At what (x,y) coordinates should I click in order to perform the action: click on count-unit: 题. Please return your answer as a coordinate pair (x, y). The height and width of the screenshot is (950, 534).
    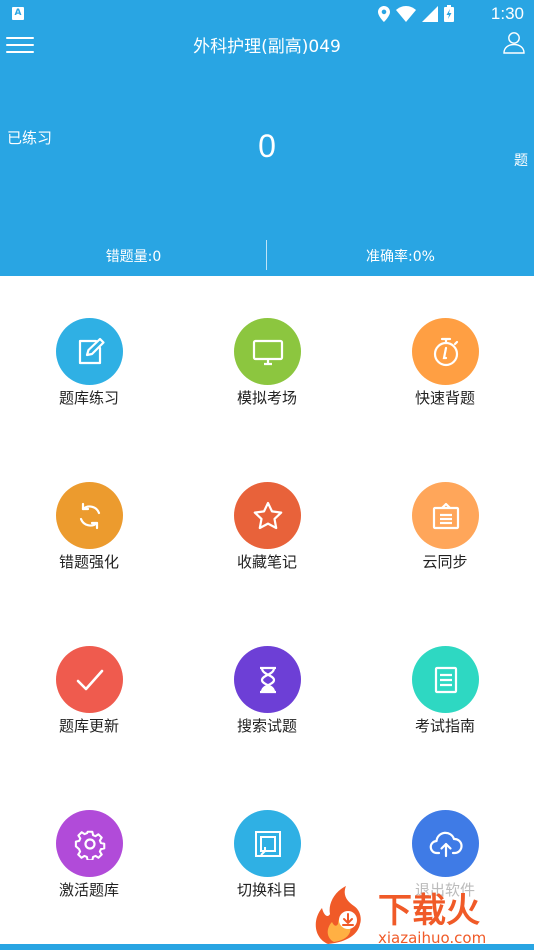
    Looking at the image, I should click on (521, 161).